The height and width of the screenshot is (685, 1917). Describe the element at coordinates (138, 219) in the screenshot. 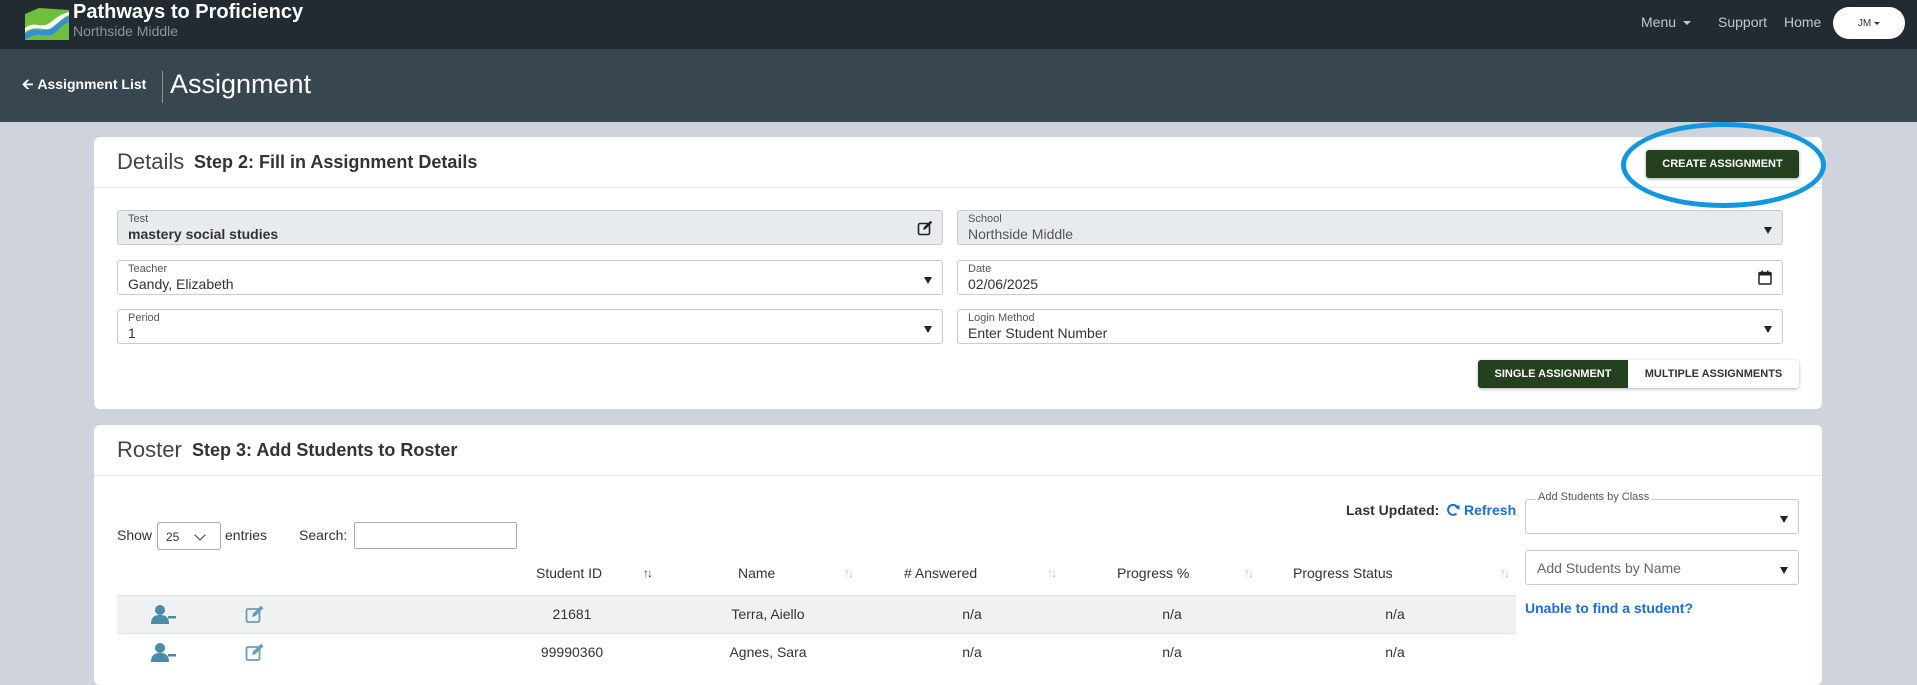

I see `test-label: Test` at that location.